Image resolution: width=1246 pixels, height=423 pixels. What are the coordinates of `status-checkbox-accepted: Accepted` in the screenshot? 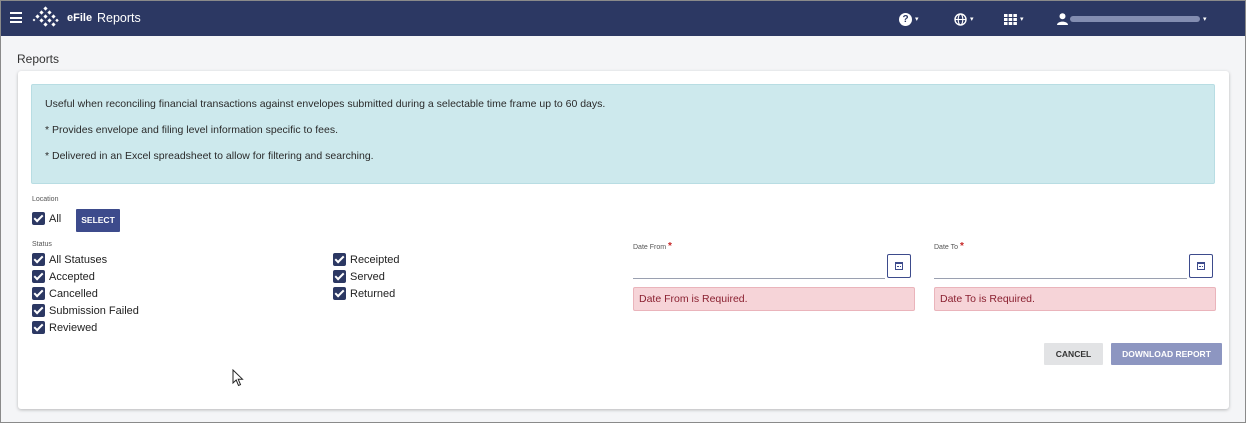 It's located at (63, 276).